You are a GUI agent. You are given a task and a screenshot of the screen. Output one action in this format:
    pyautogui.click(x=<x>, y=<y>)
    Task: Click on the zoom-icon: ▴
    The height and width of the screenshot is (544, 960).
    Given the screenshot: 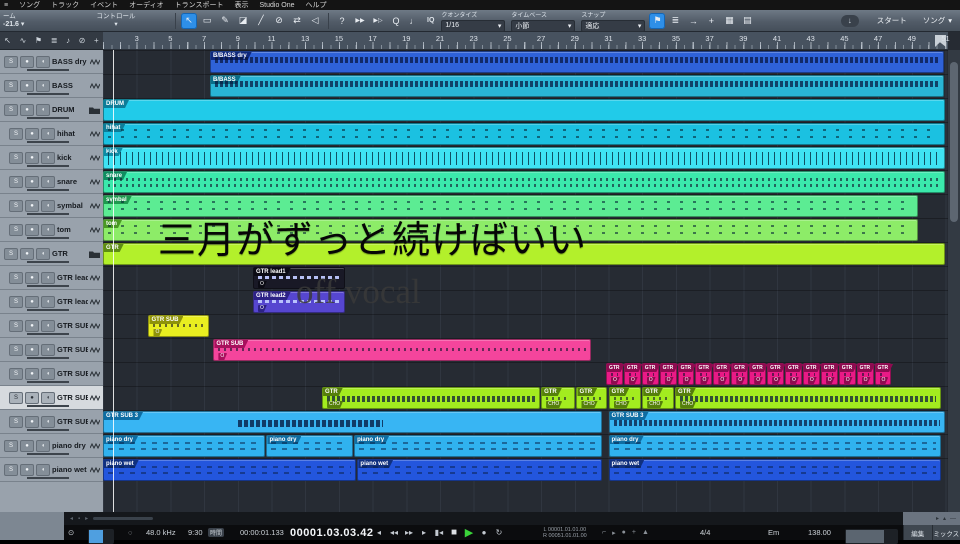 What is the action you would take?
    pyautogui.click(x=944, y=518)
    